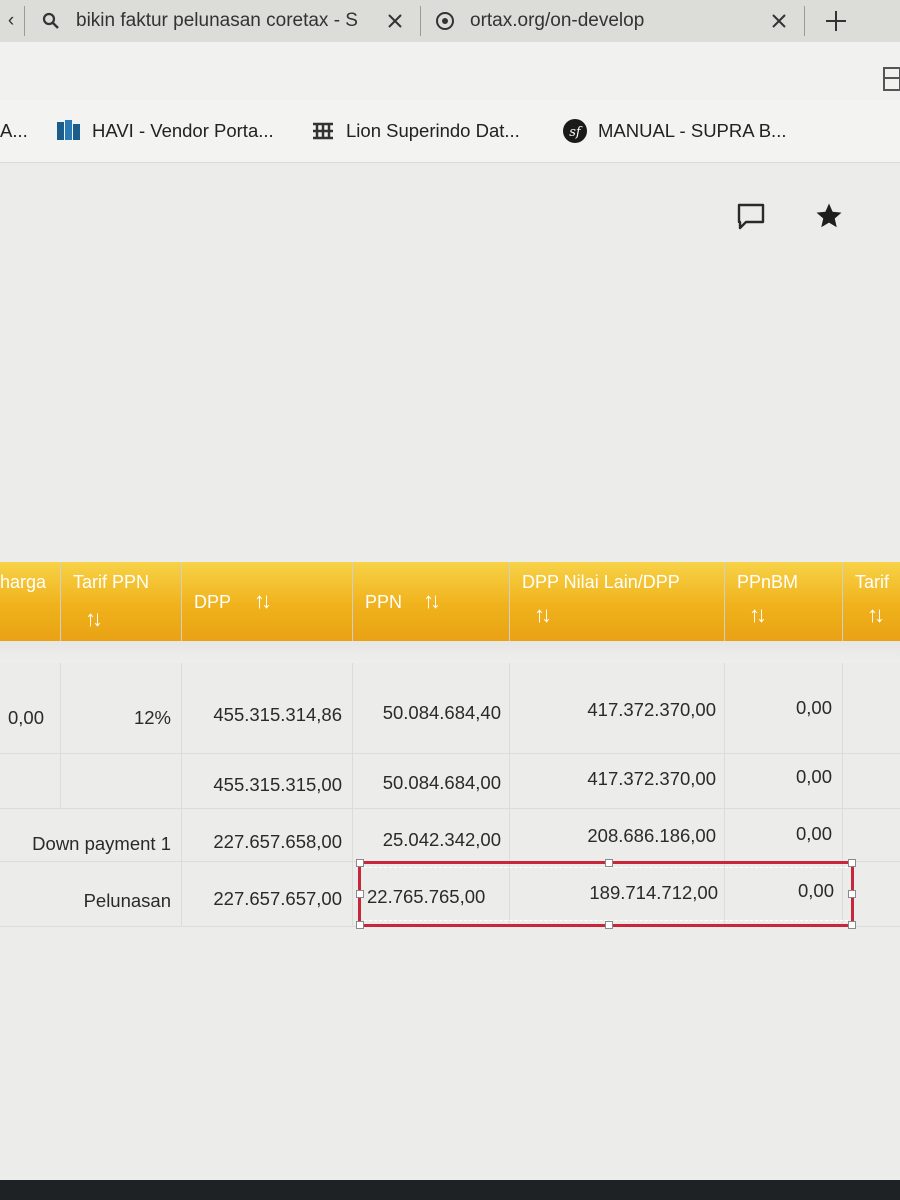  What do you see at coordinates (51, 21) in the screenshot?
I see `search-icon` at bounding box center [51, 21].